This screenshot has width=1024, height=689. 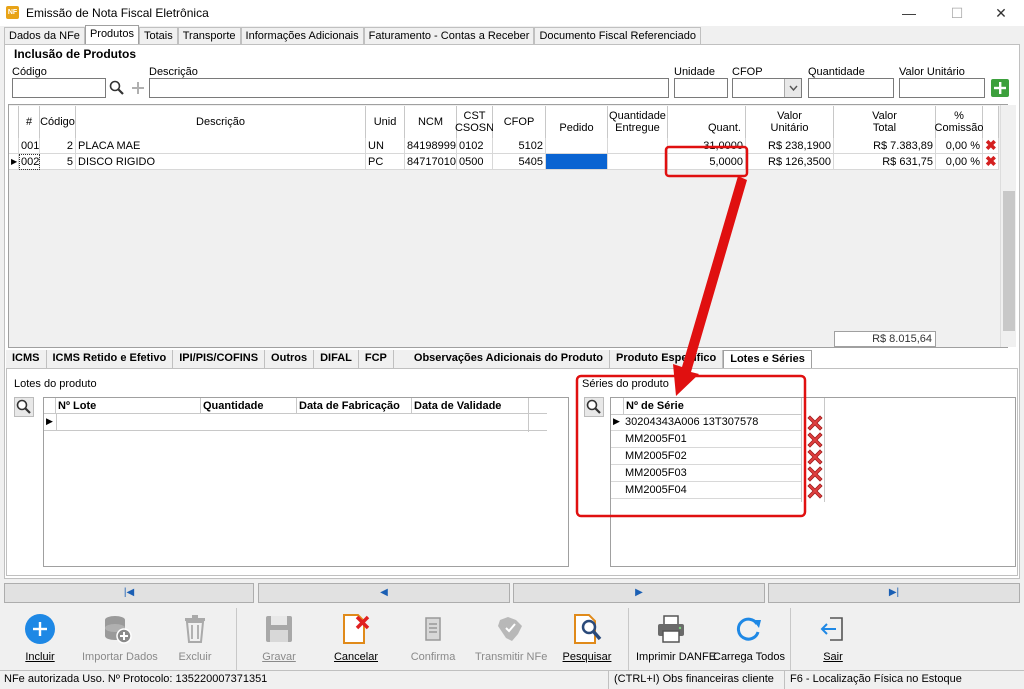 What do you see at coordinates (249, 406) in the screenshot?
I see `lotes-header-quantidade: Quantidade` at bounding box center [249, 406].